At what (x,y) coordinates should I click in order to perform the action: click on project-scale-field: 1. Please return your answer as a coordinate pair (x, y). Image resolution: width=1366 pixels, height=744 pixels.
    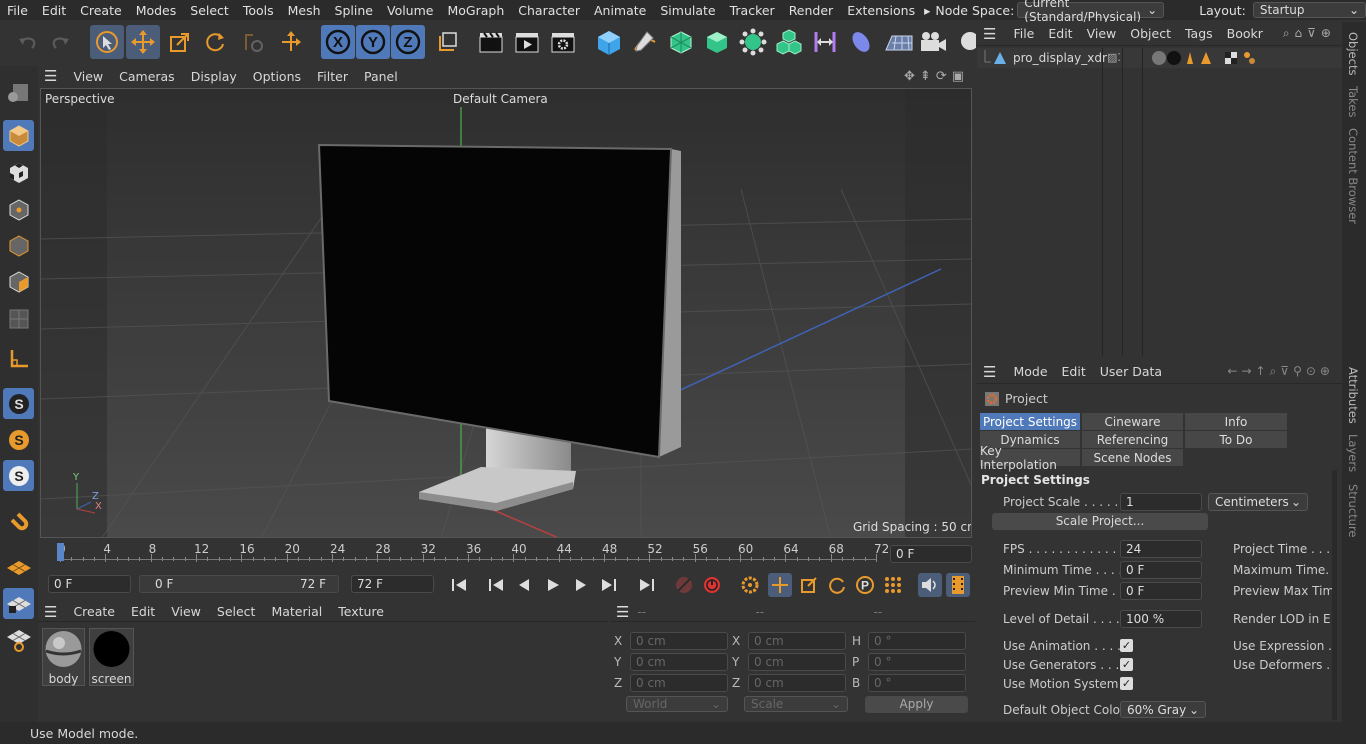
    Looking at the image, I should click on (1161, 502).